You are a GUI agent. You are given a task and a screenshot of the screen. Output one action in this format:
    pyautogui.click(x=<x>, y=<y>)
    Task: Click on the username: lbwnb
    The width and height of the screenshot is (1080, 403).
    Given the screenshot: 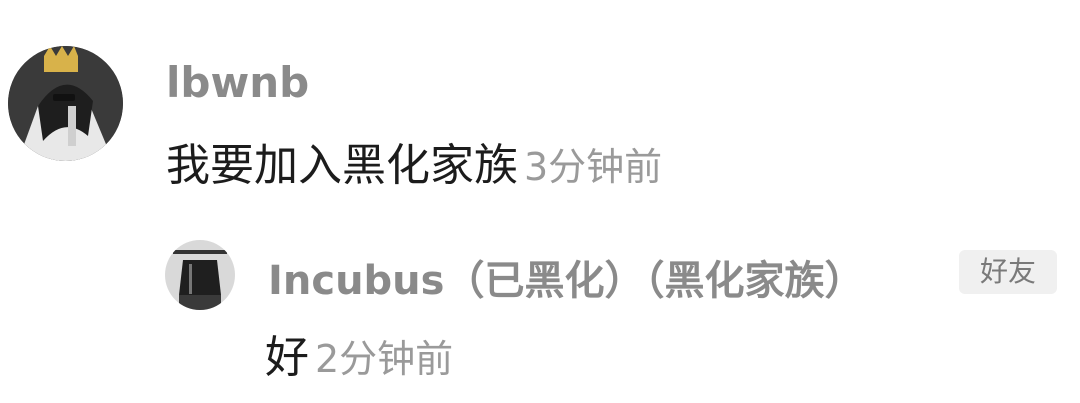 What is the action you would take?
    pyautogui.click(x=237, y=82)
    